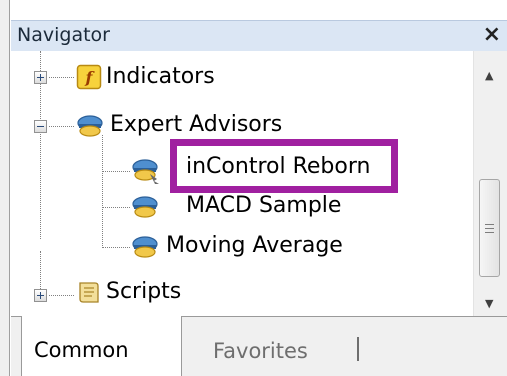 The height and width of the screenshot is (376, 507). Describe the element at coordinates (263, 205) in the screenshot. I see `tree-item-macd-sample: MACD Sample` at that location.